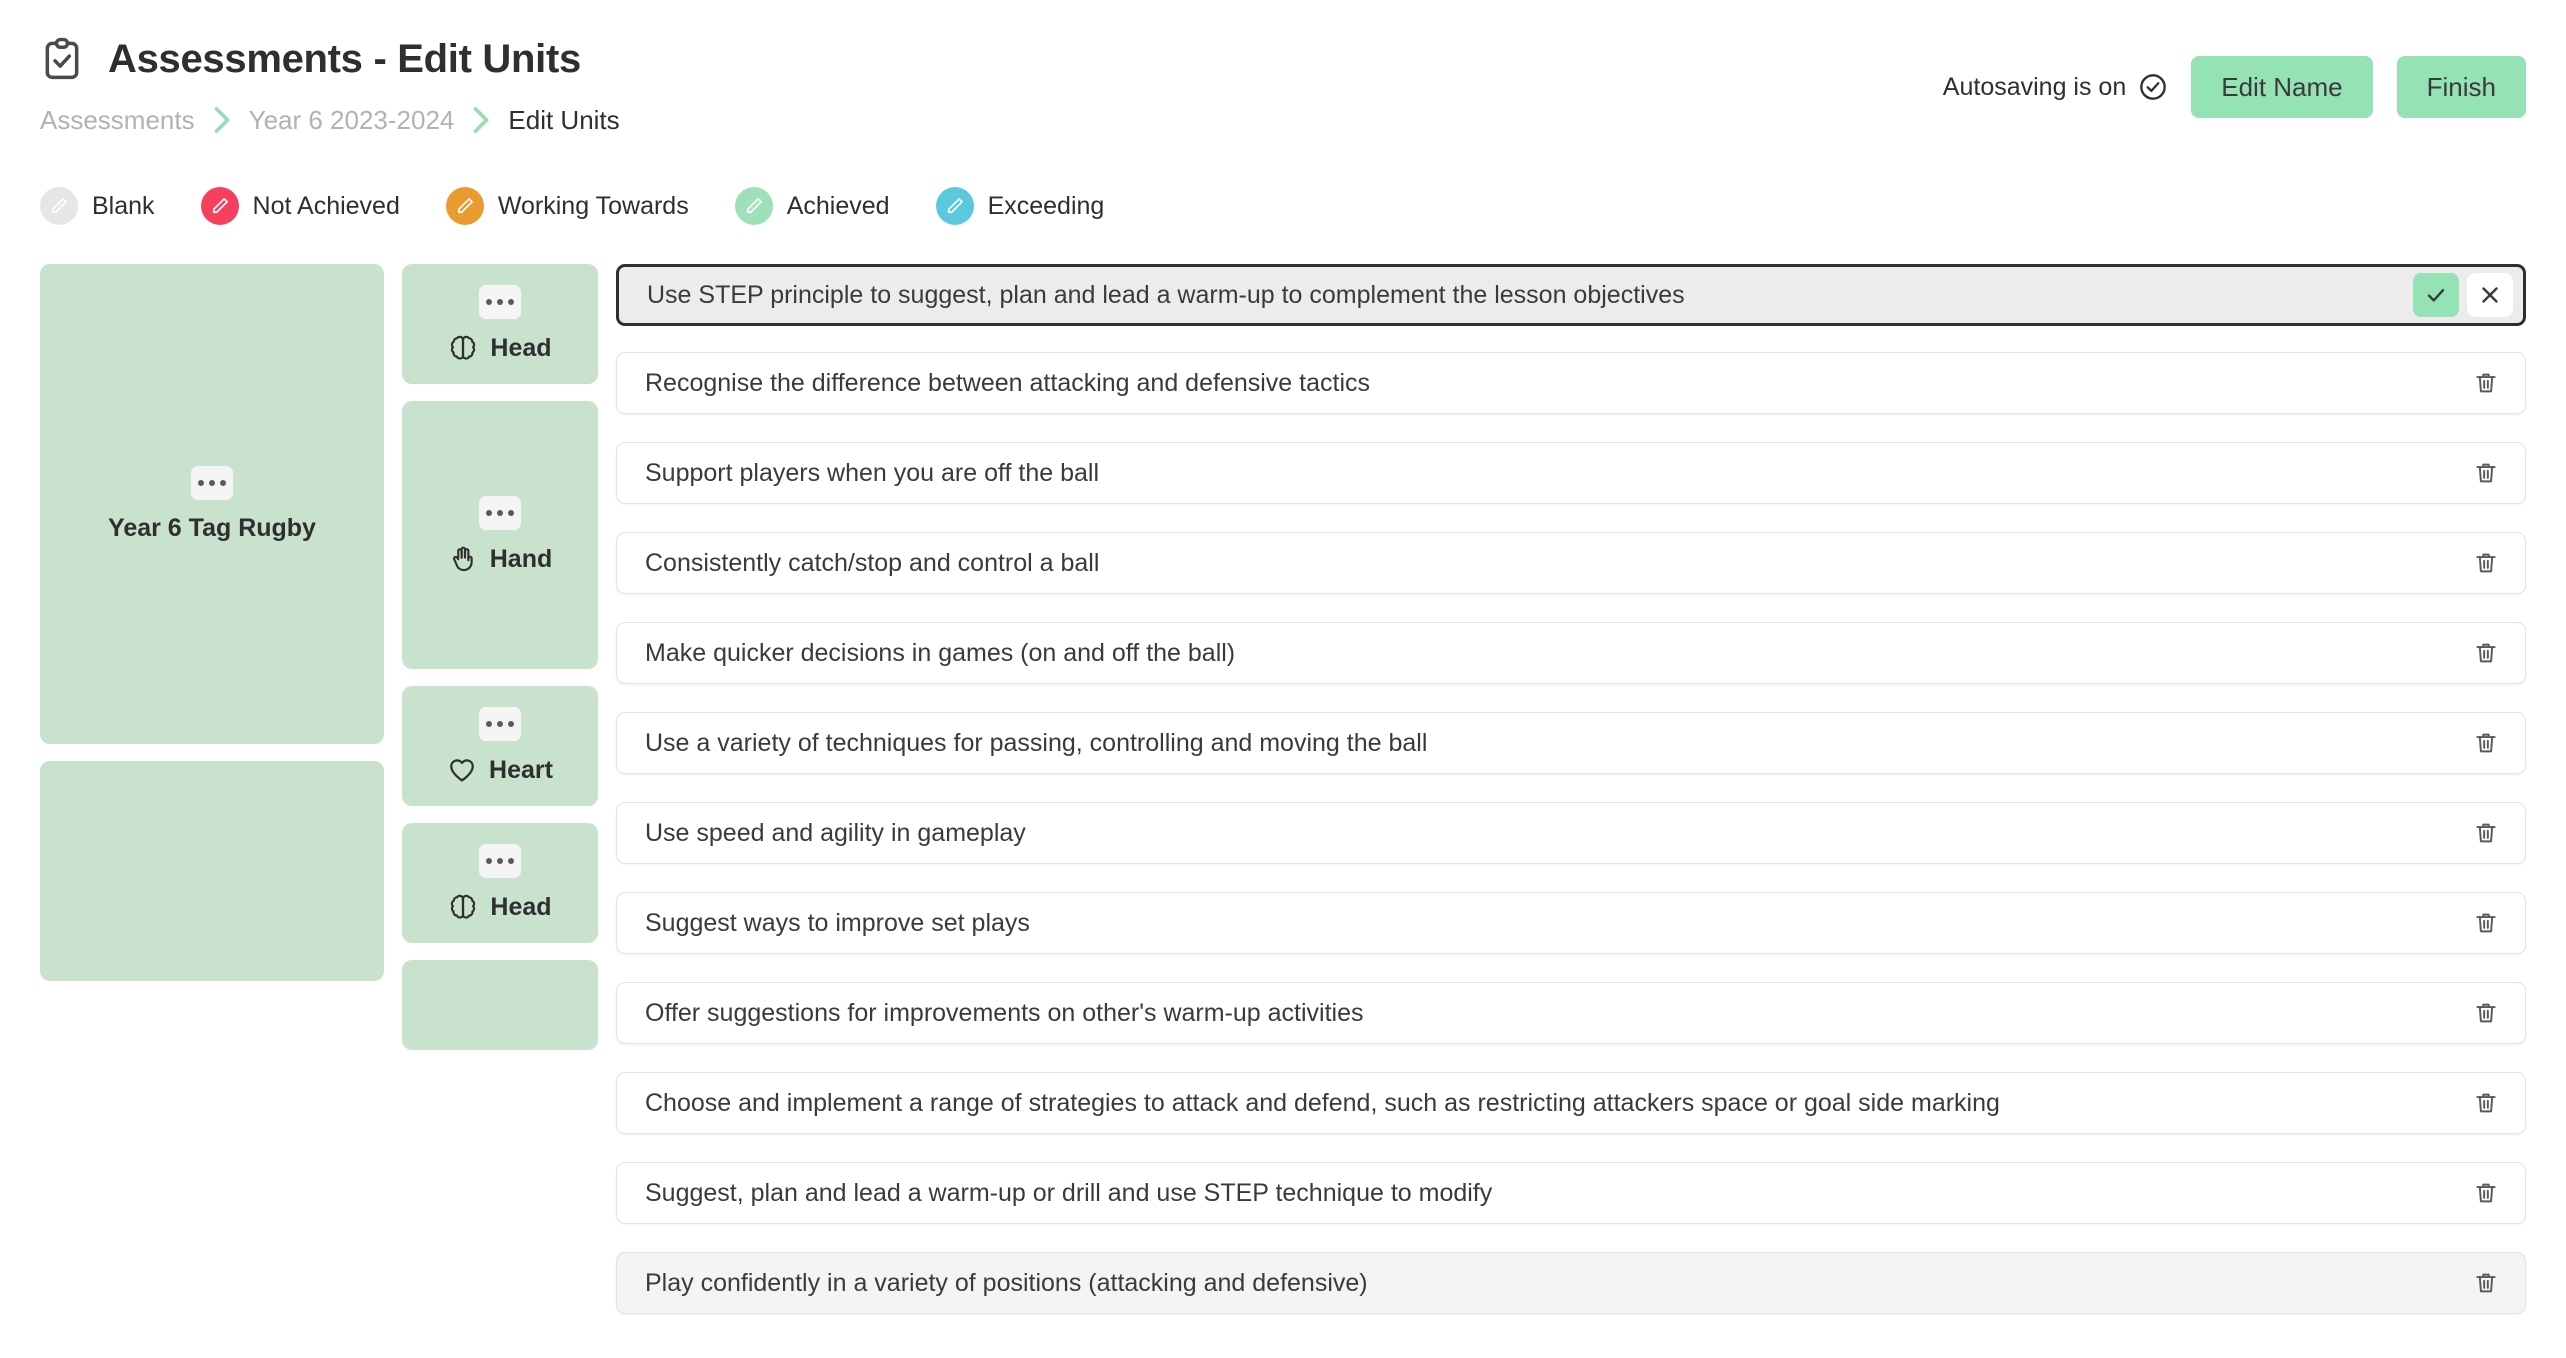  I want to click on status-badge-working-towards, so click(464, 206).